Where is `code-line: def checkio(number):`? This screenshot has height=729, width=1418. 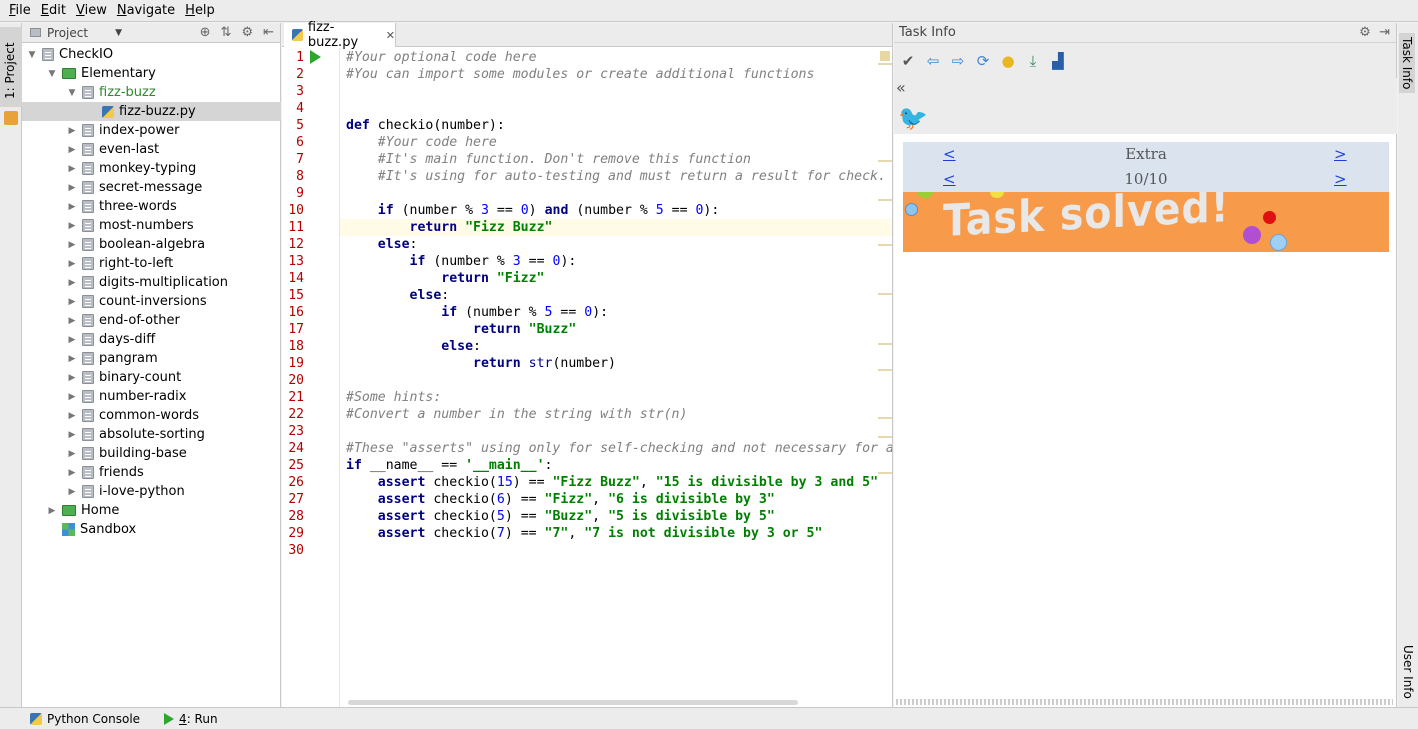 code-line: def checkio(number): is located at coordinates (425, 125).